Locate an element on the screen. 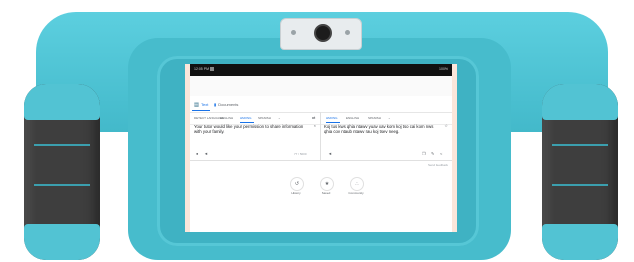 The image size is (634, 262). speaker-icon: ◄ is located at coordinates (206, 154).